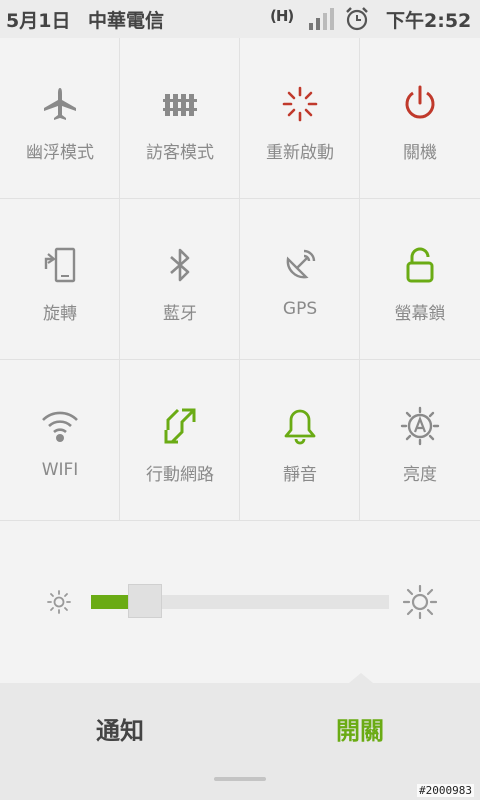 Image resolution: width=480 pixels, height=800 pixels. Describe the element at coordinates (59, 602) in the screenshot. I see `brightness-low-icon` at that location.